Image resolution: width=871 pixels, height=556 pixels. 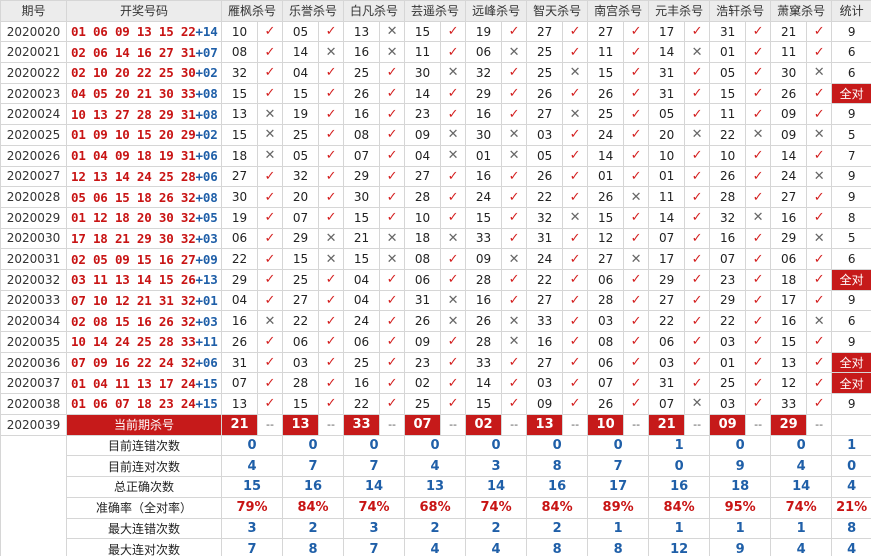 What do you see at coordinates (33, 93) in the screenshot?
I see `issue-number: 2020023` at bounding box center [33, 93].